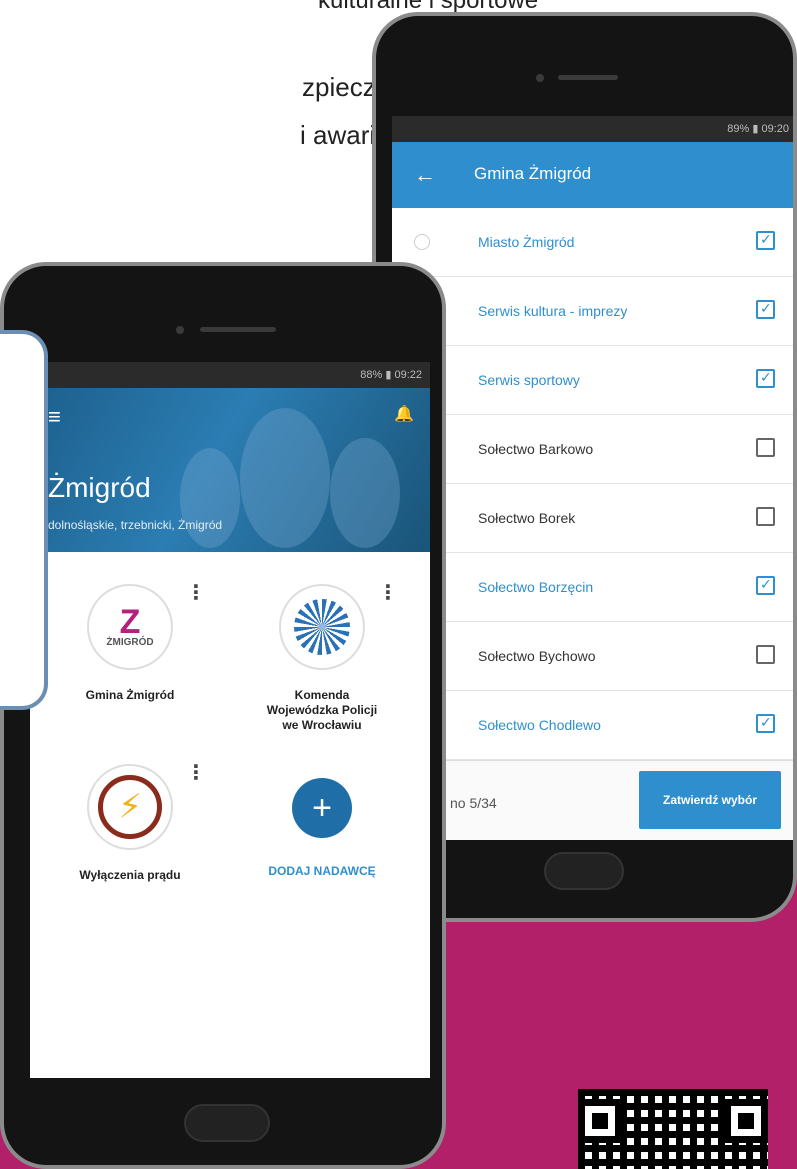  What do you see at coordinates (710, 800) in the screenshot?
I see `confirm-selection-button: Zatwierdź wybór` at bounding box center [710, 800].